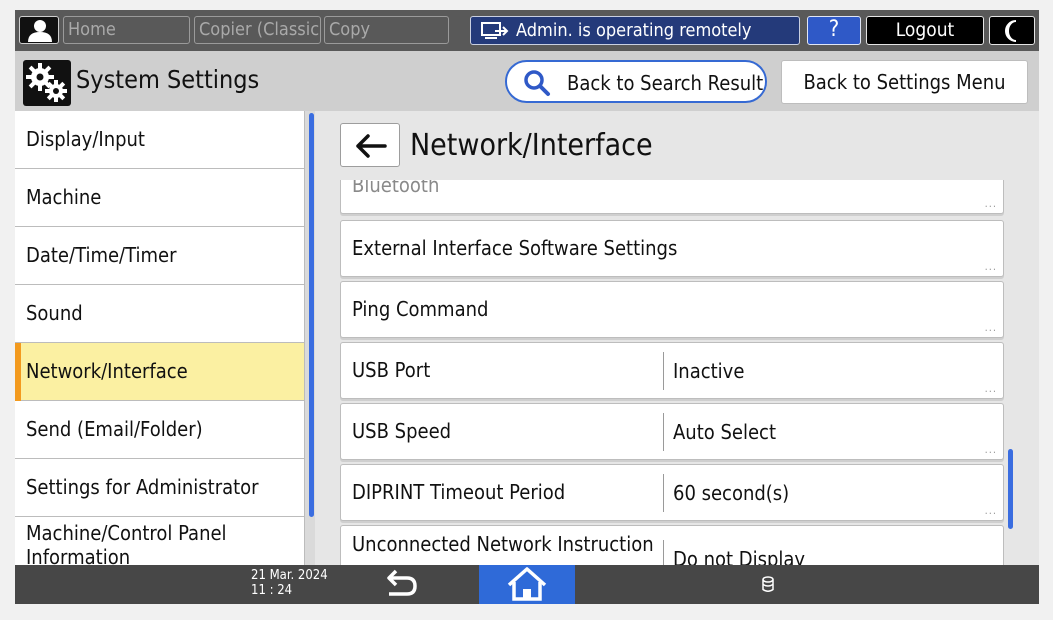 The width and height of the screenshot is (1053, 620). Describe the element at coordinates (159, 430) in the screenshot. I see `sidebar-item-send-email-folder: Send (Email/Folder)` at that location.